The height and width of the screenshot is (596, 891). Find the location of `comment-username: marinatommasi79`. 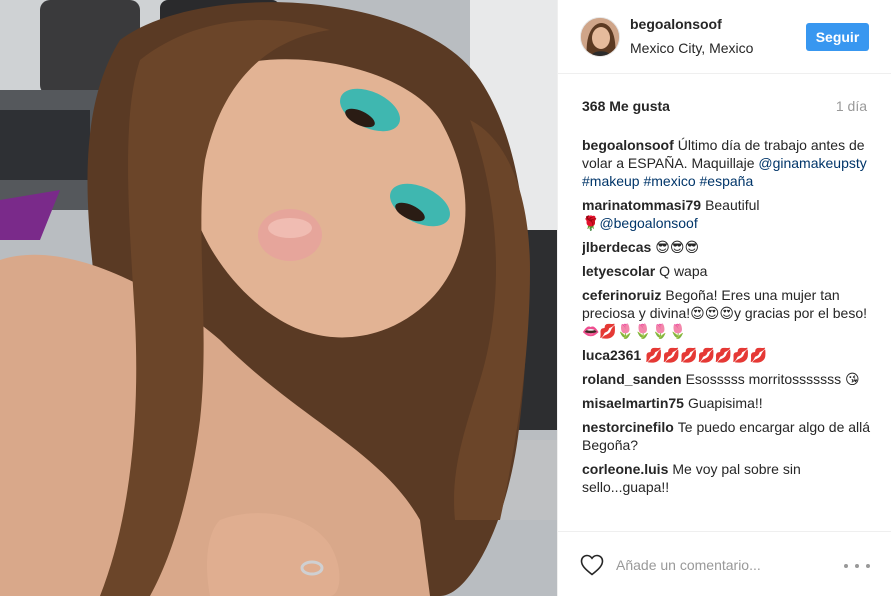

comment-username: marinatommasi79 is located at coordinates (641, 205).